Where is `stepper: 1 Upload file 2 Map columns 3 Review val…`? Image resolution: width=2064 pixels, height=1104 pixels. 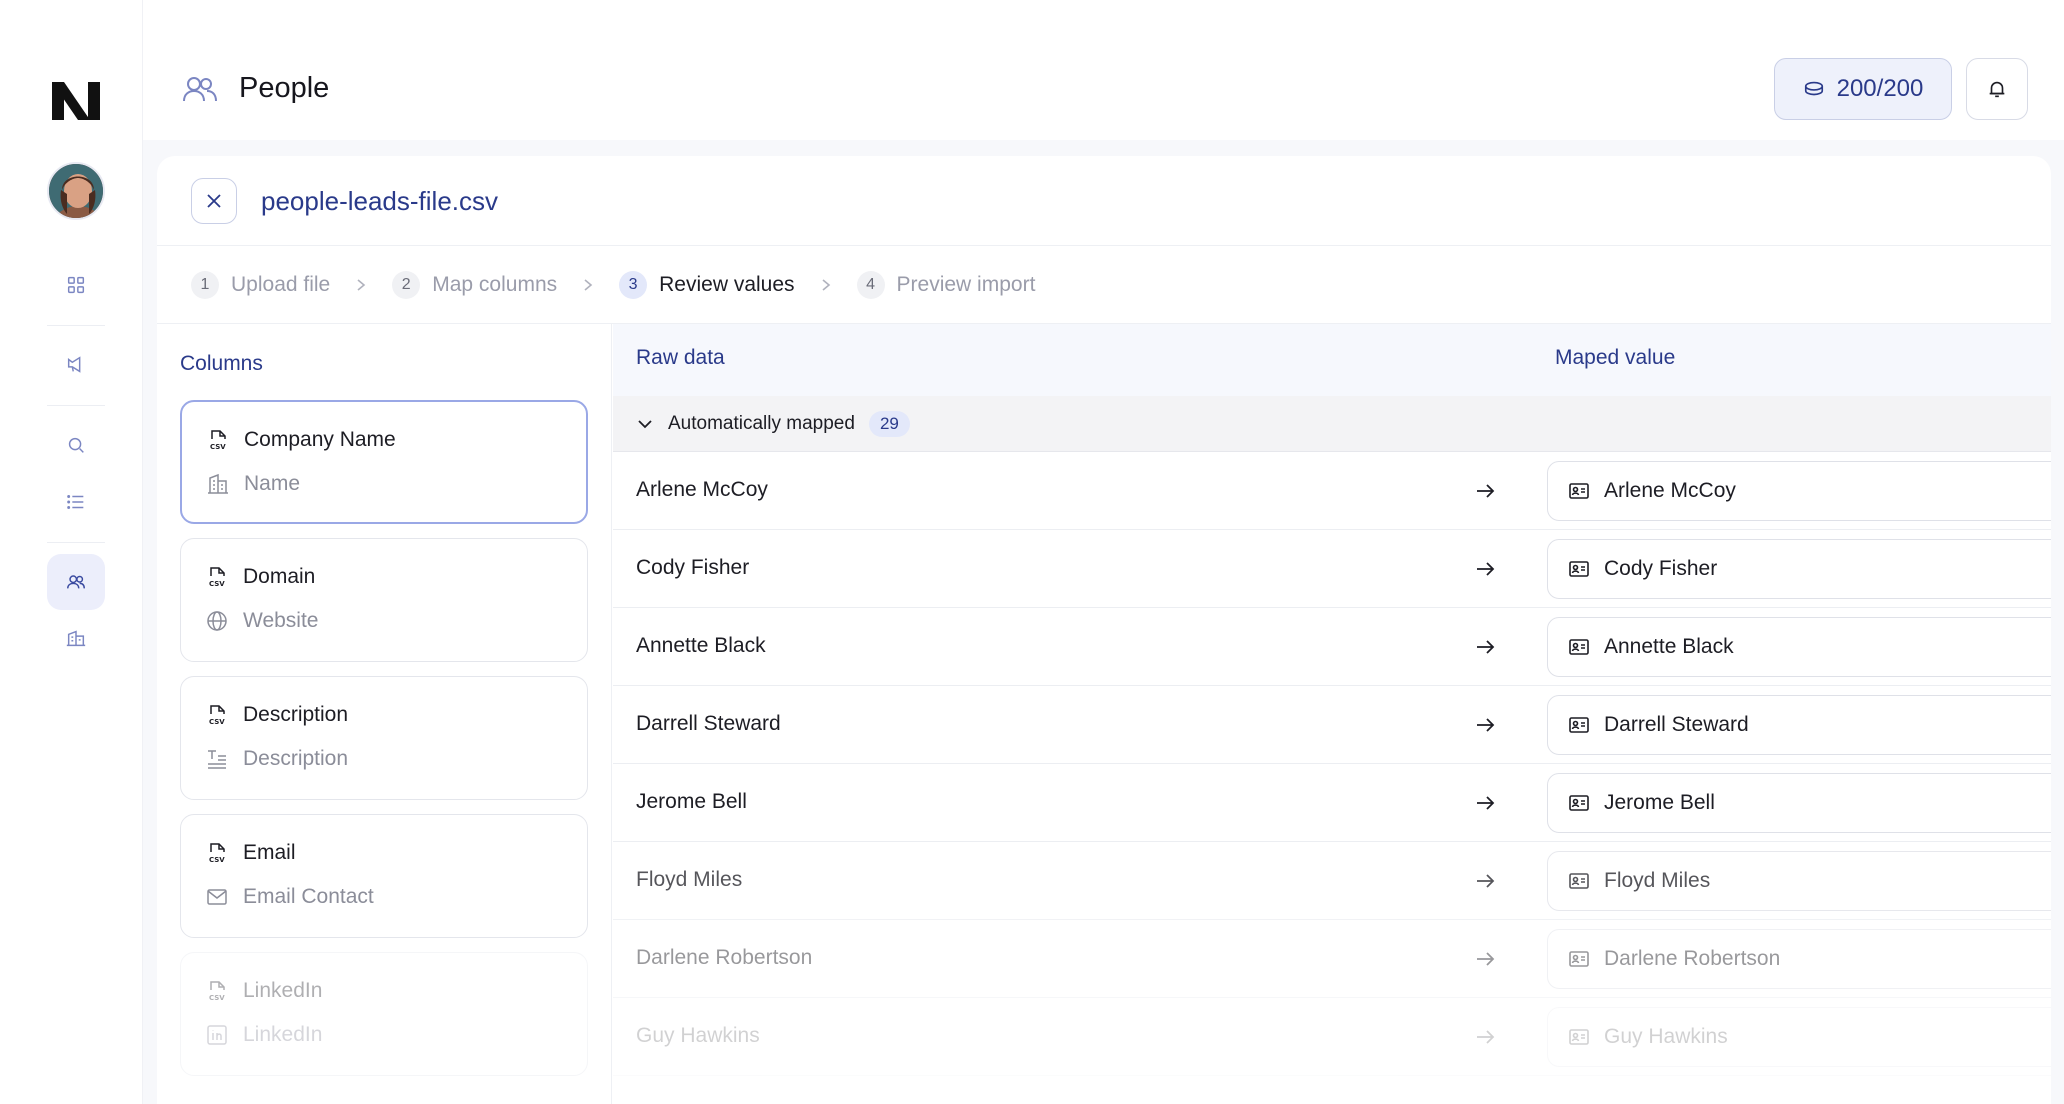
stepper: 1 Upload file 2 Map columns 3 Review val… is located at coordinates (1104, 285).